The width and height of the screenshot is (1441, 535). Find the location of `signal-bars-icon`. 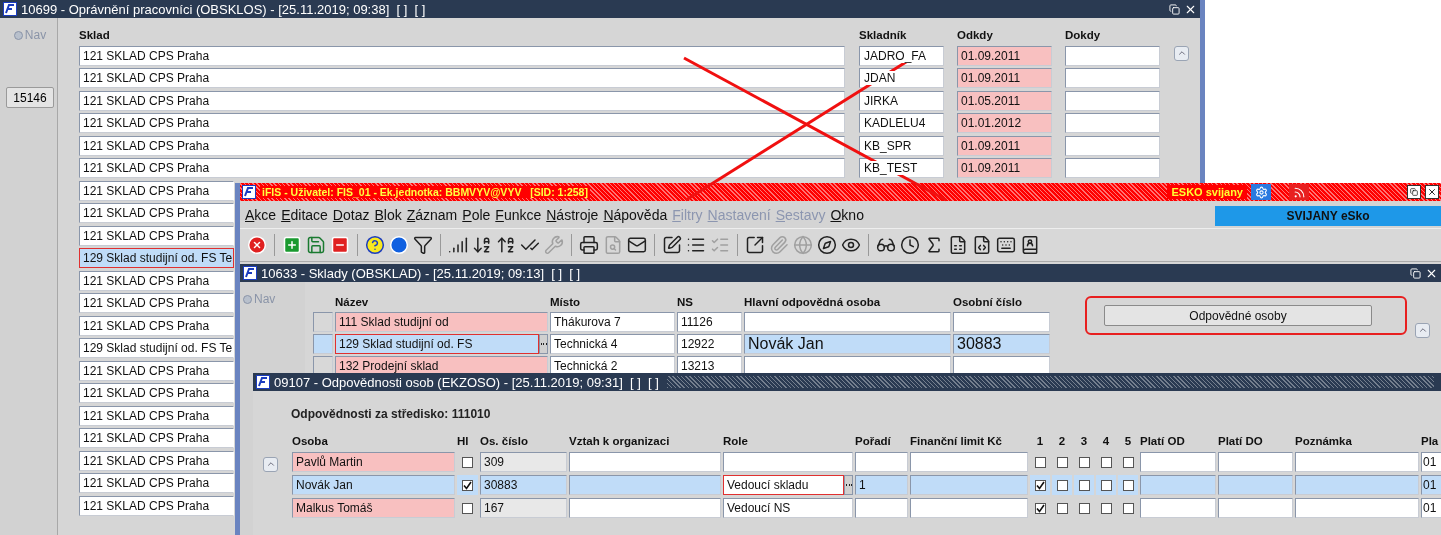

signal-bars-icon is located at coordinates (458, 245).